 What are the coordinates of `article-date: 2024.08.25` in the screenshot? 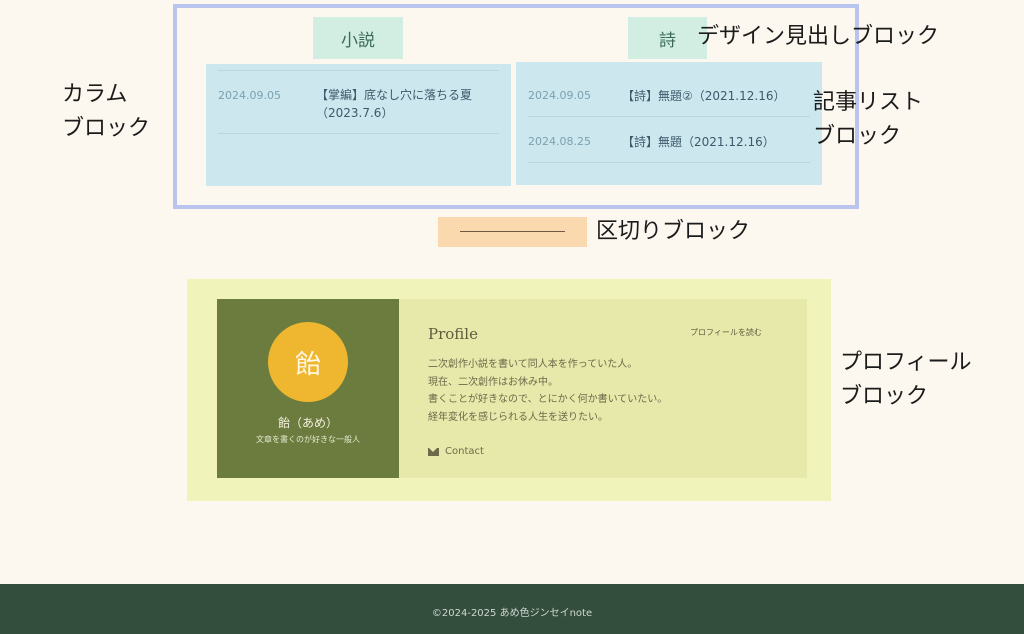 It's located at (559, 141).